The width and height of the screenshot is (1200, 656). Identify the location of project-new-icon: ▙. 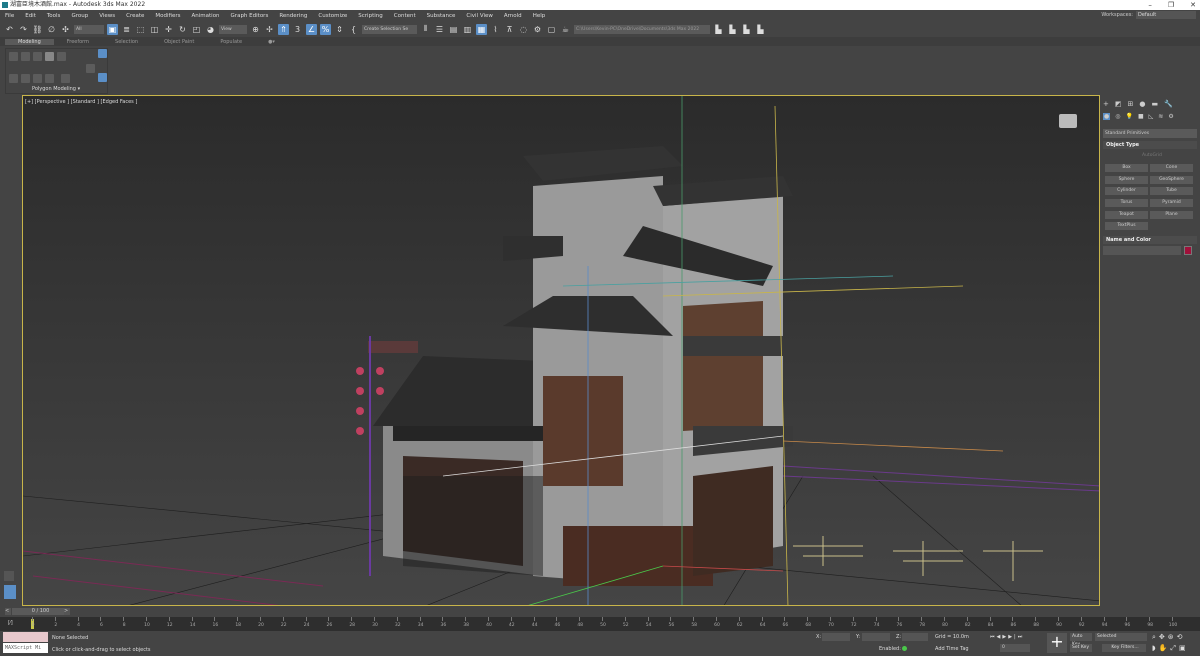
(746, 29).